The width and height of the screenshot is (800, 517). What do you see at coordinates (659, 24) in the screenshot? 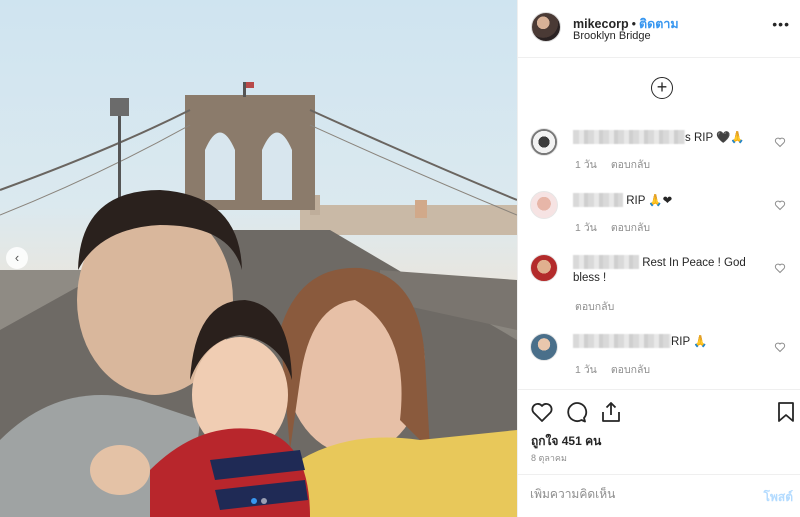
I see `follow-button: ติดตาม` at bounding box center [659, 24].